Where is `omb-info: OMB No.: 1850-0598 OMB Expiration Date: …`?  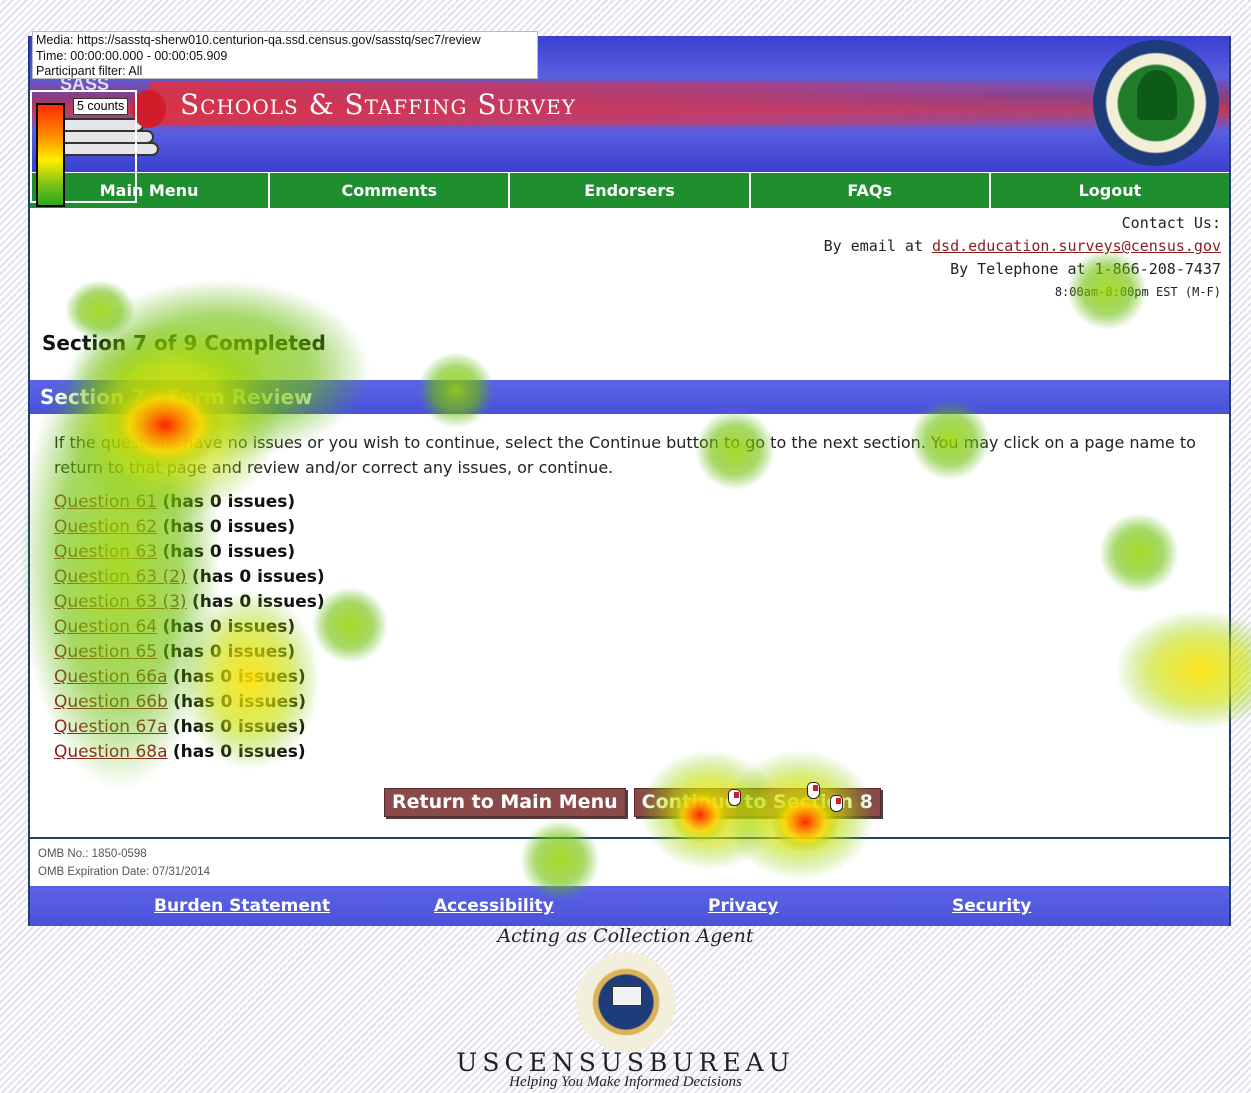
omb-info: OMB No.: 1850-0598 OMB Expiration Date: … is located at coordinates (629, 862).